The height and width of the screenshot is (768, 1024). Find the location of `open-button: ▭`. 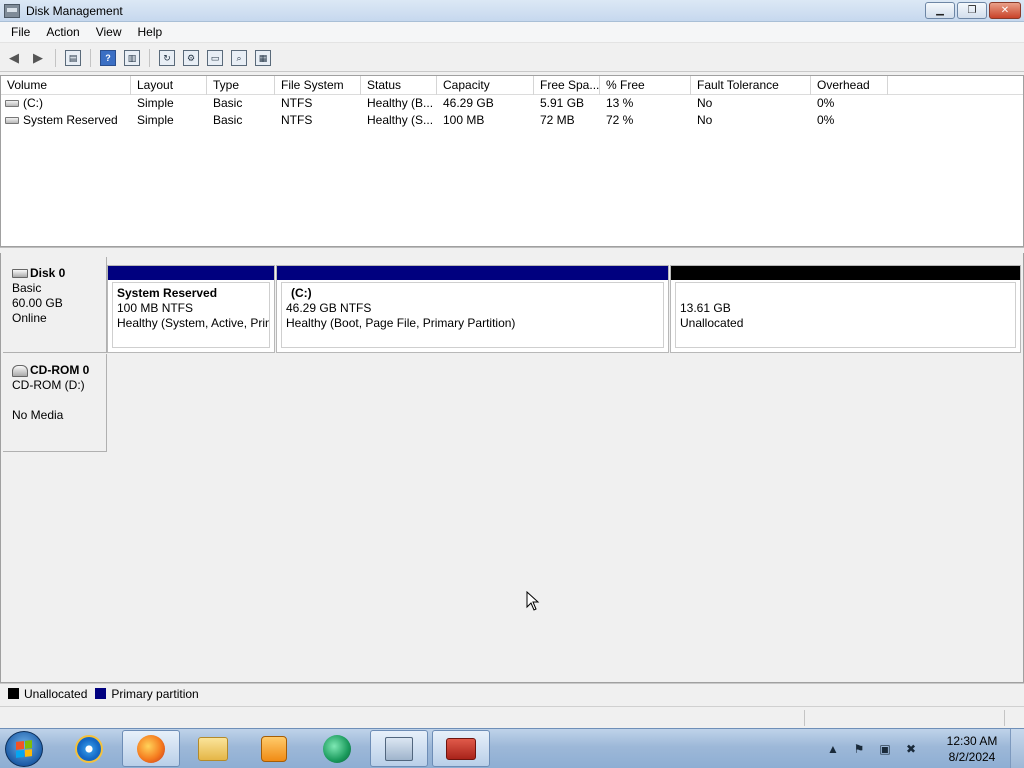

open-button: ▭ is located at coordinates (215, 58).